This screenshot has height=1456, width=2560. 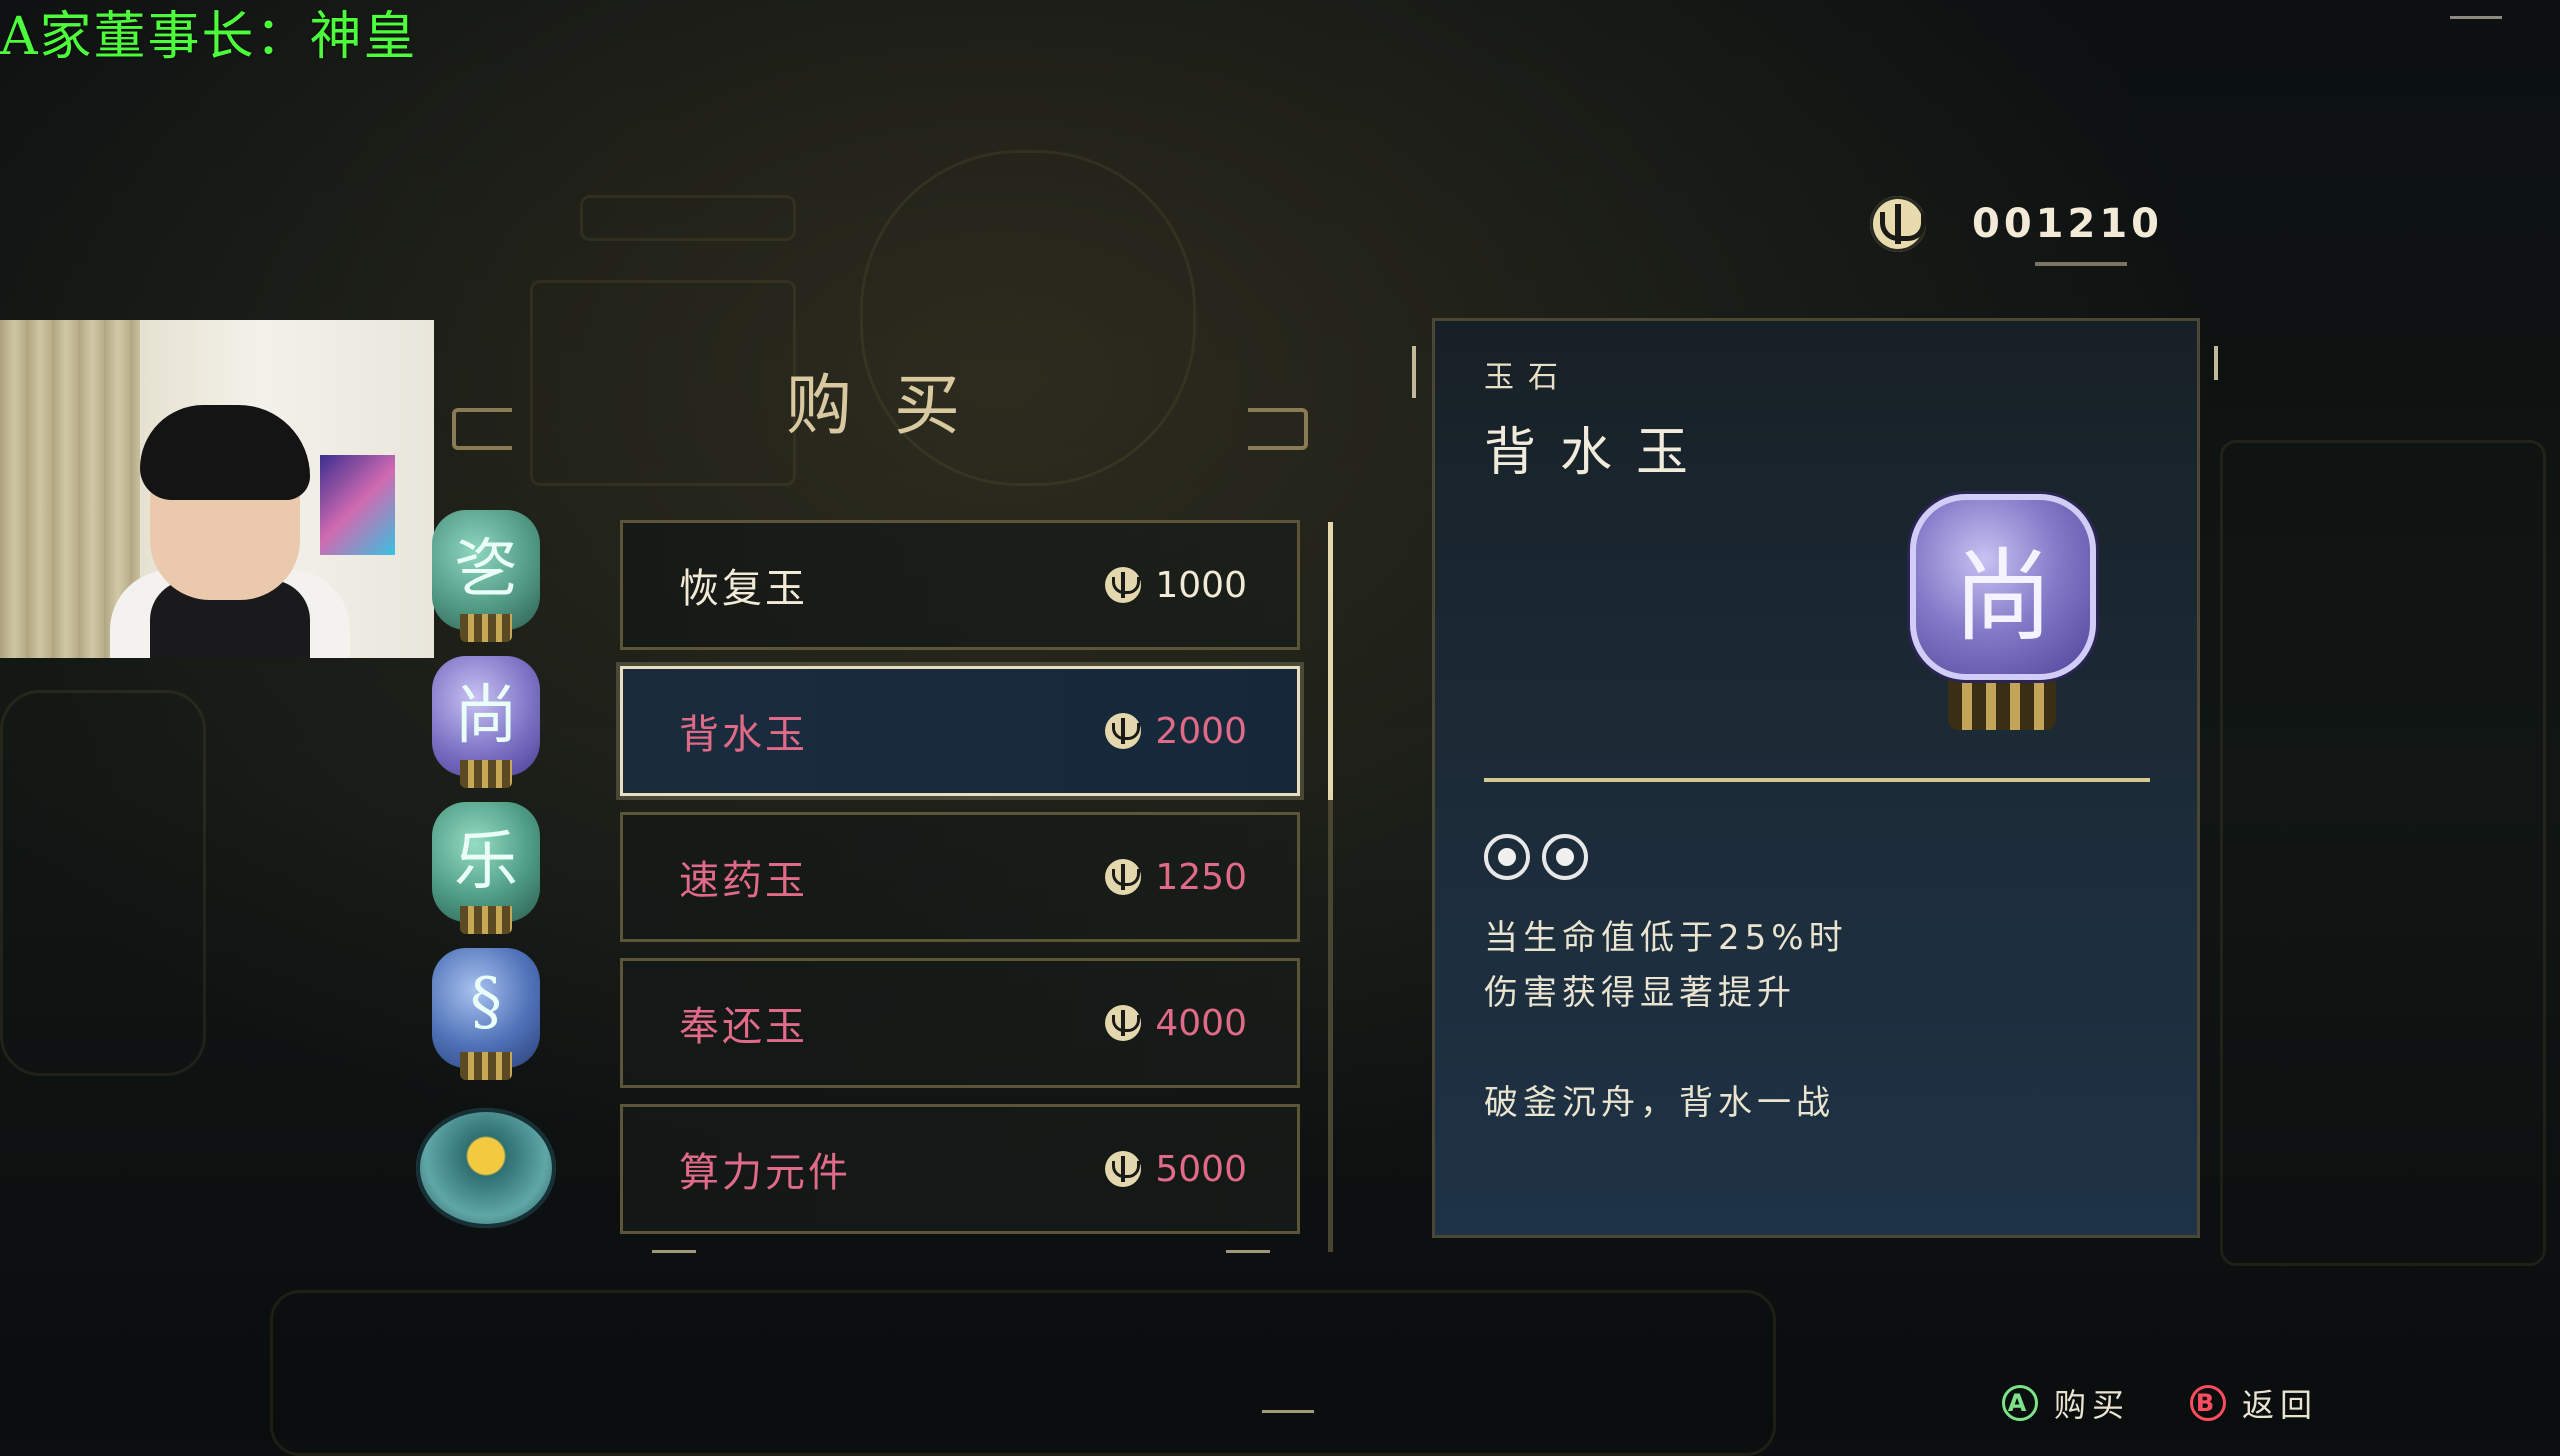 I want to click on item-price: 2000, so click(x=1176, y=731).